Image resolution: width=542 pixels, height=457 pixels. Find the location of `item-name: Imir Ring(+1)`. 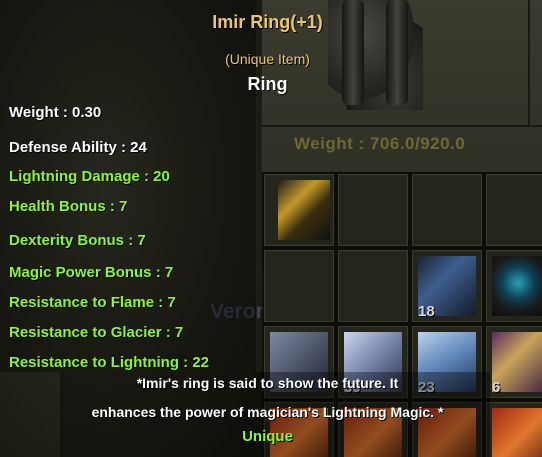

item-name: Imir Ring(+1) is located at coordinates (267, 22).